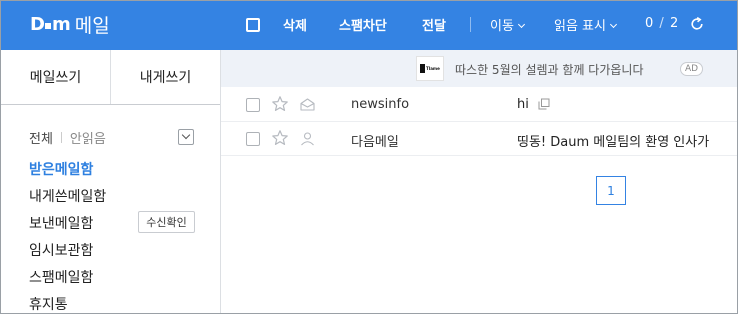 Image resolution: width=738 pixels, height=314 pixels. Describe the element at coordinates (692, 69) in the screenshot. I see `ad-badge: AD` at that location.